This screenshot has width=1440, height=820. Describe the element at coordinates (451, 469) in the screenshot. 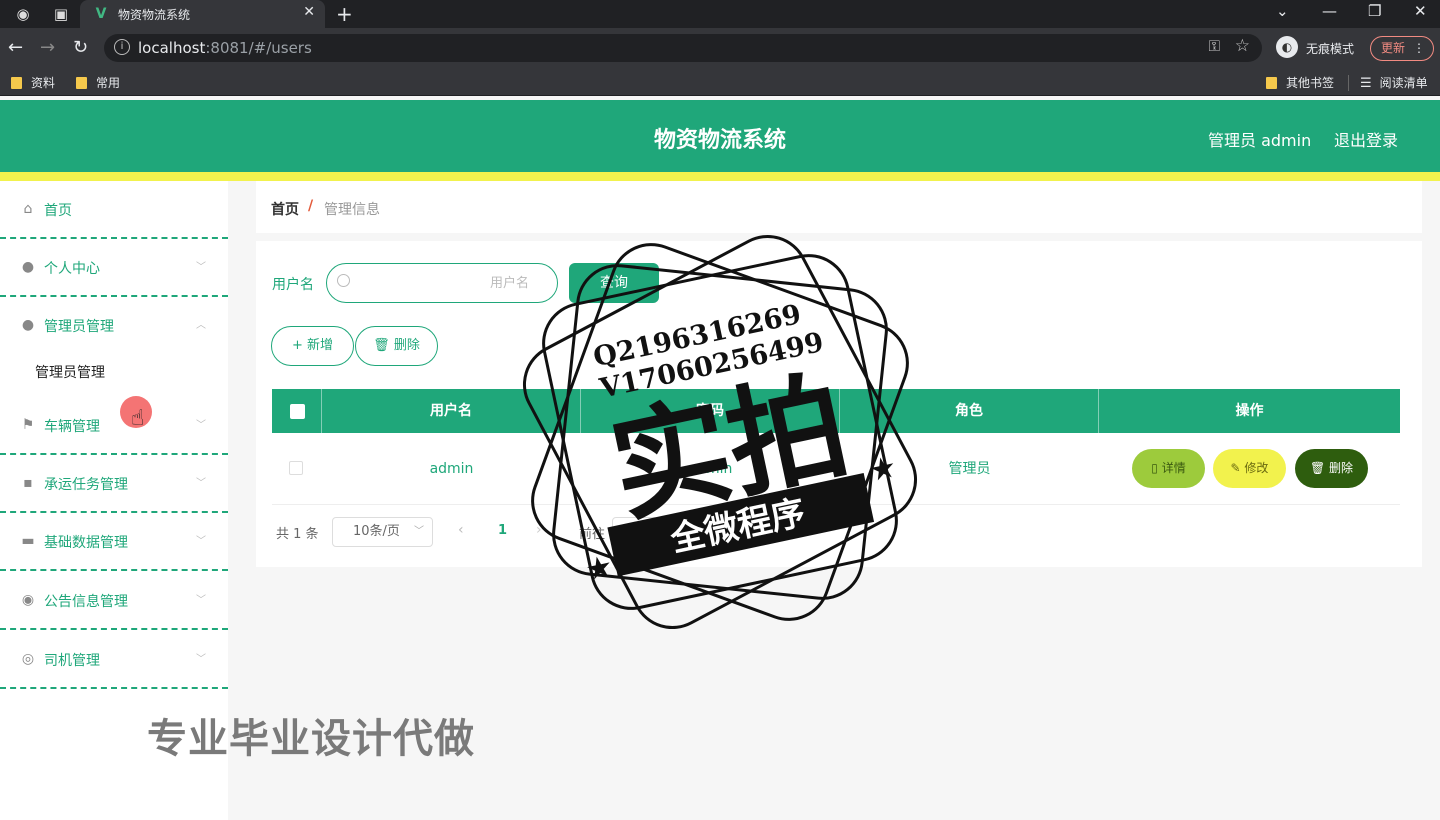

I see `cell-username: admin` at that location.